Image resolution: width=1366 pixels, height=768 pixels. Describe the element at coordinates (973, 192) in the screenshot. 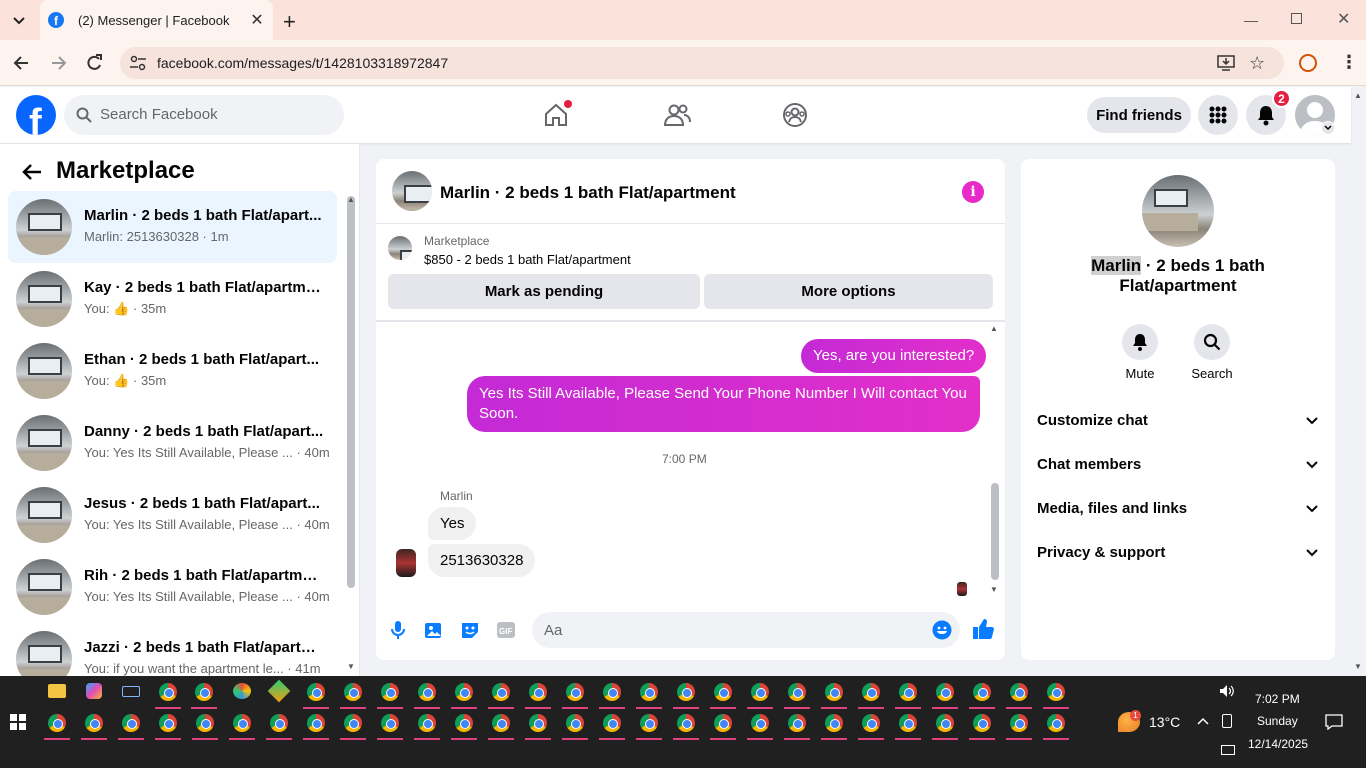

I see `info-icon: i` at that location.